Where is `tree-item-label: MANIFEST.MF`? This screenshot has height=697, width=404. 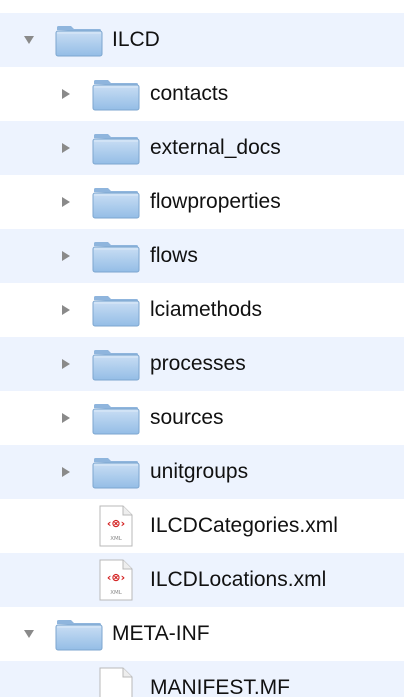 tree-item-label: MANIFEST.MF is located at coordinates (220, 686).